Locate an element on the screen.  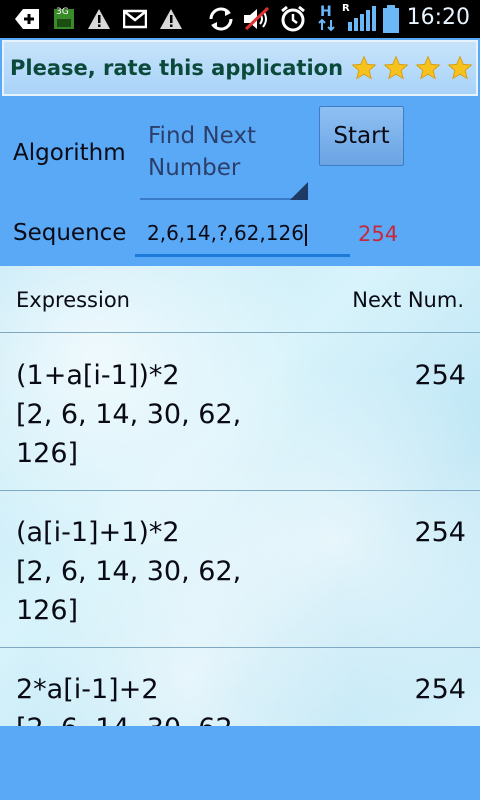
header-next-number: Next Num. is located at coordinates (408, 300).